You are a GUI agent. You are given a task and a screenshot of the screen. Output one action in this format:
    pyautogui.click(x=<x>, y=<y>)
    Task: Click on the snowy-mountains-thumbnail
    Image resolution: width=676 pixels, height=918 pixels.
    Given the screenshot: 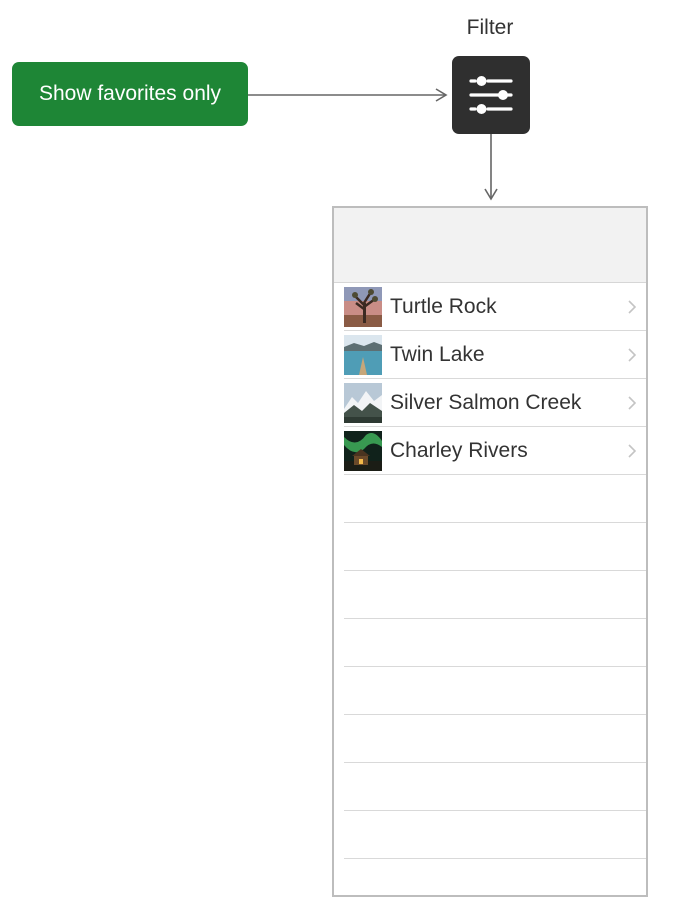 What is the action you would take?
    pyautogui.click(x=363, y=402)
    